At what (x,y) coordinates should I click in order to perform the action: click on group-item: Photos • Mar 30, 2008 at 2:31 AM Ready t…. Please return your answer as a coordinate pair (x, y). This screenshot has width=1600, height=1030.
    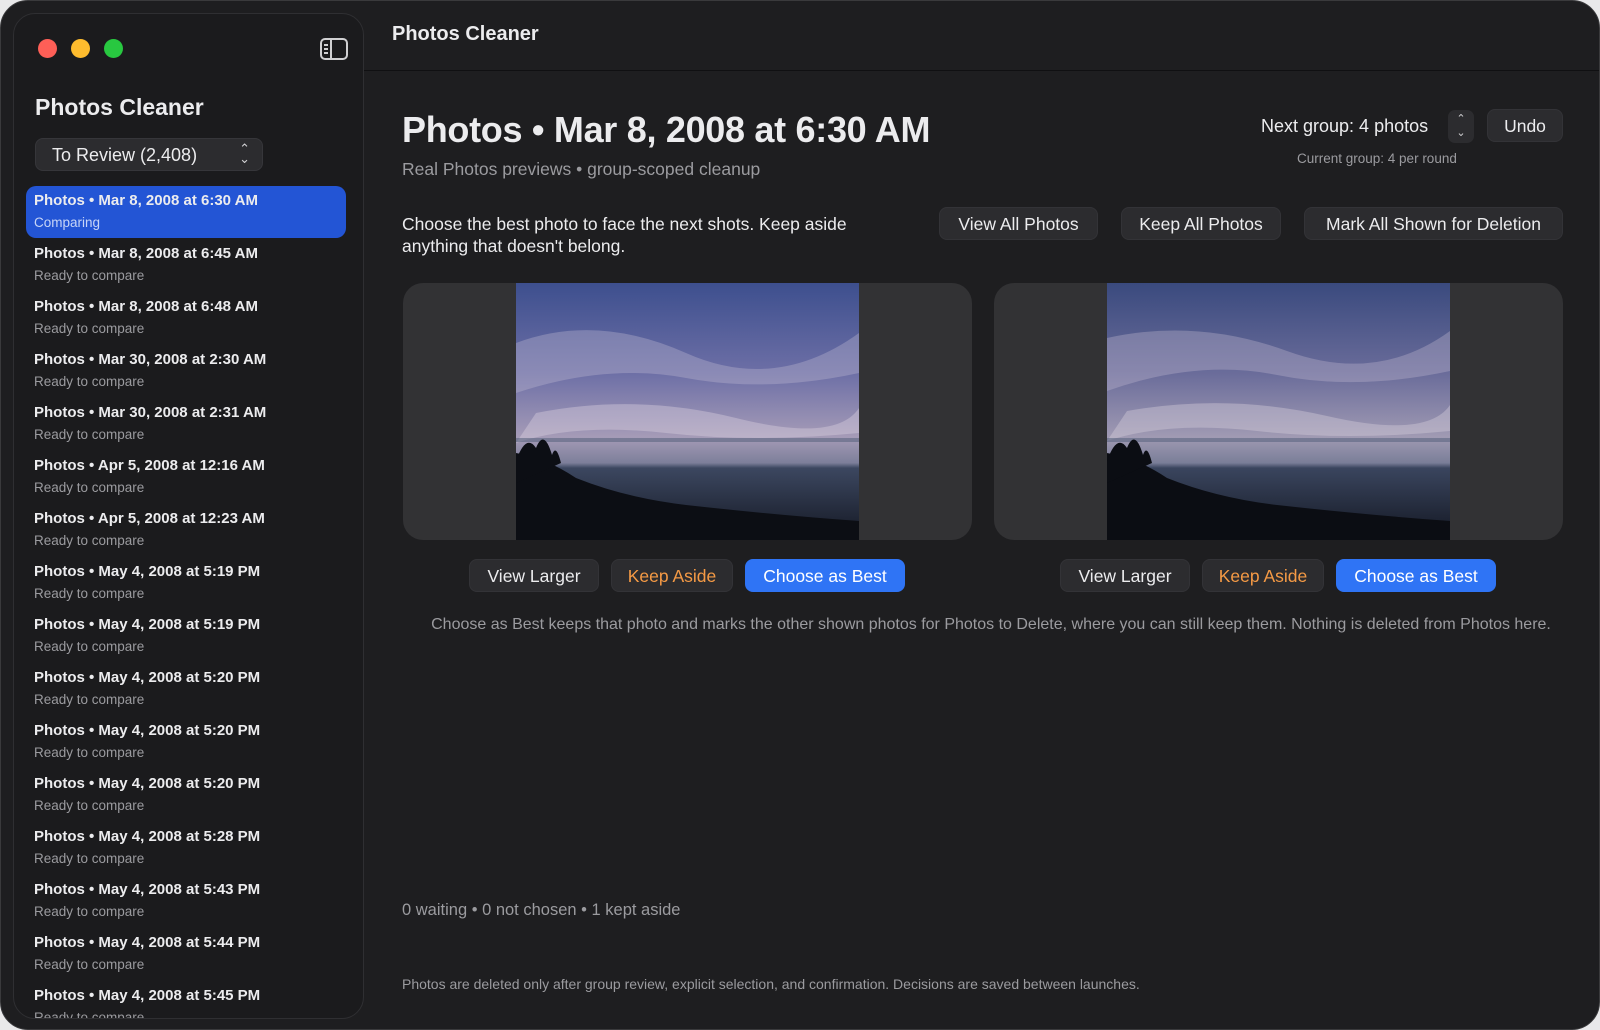
    Looking at the image, I should click on (186, 424).